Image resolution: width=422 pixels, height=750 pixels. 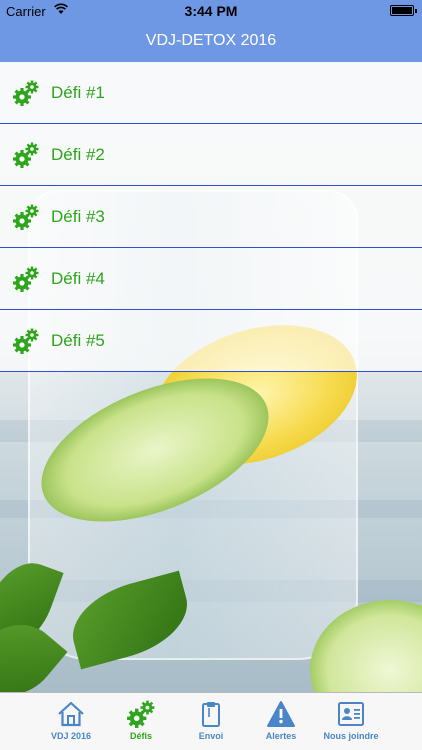 What do you see at coordinates (211, 93) in the screenshot?
I see `list-item: Défi #1` at bounding box center [211, 93].